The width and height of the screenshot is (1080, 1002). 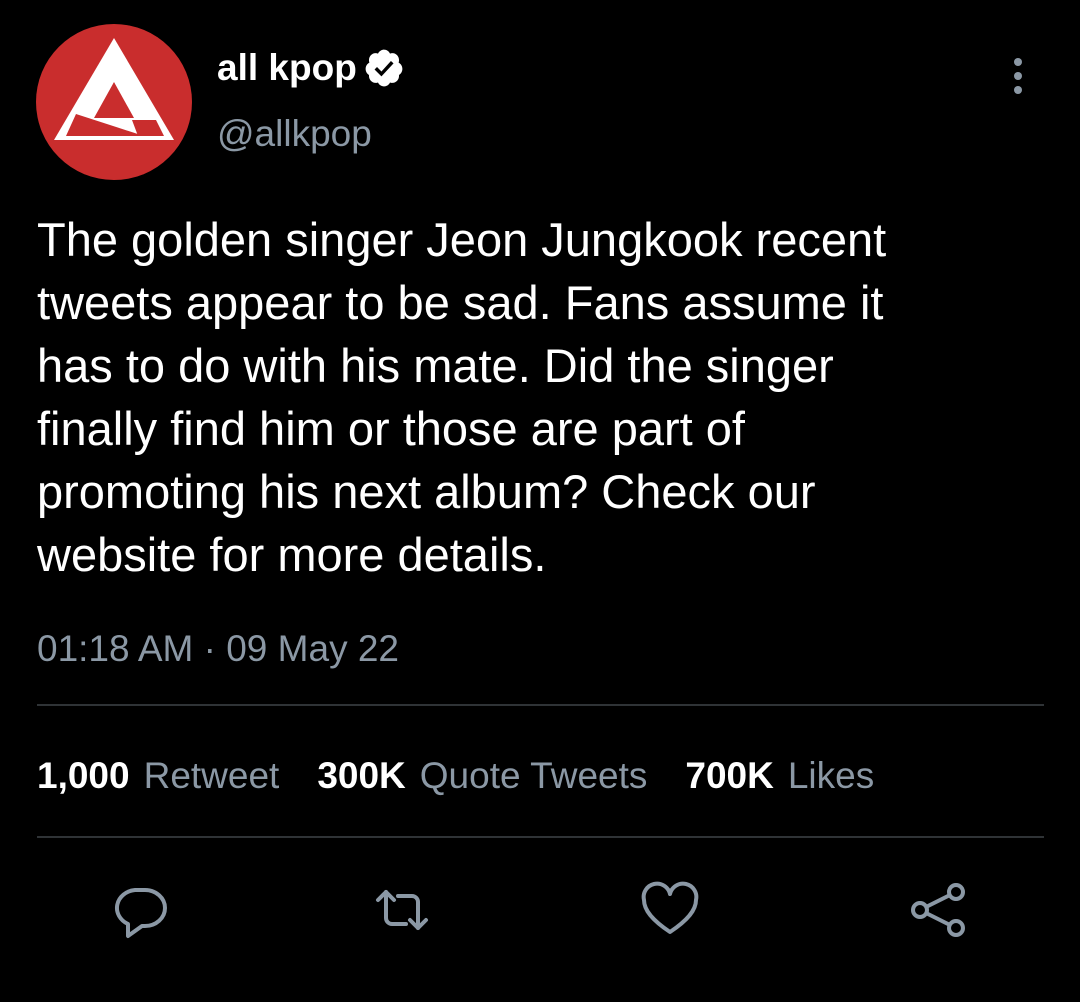 I want to click on reply-icon, so click(x=140, y=910).